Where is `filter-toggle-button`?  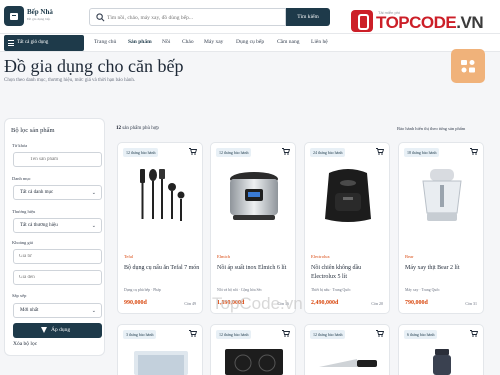
filter-toggle-button is located at coordinates (468, 66).